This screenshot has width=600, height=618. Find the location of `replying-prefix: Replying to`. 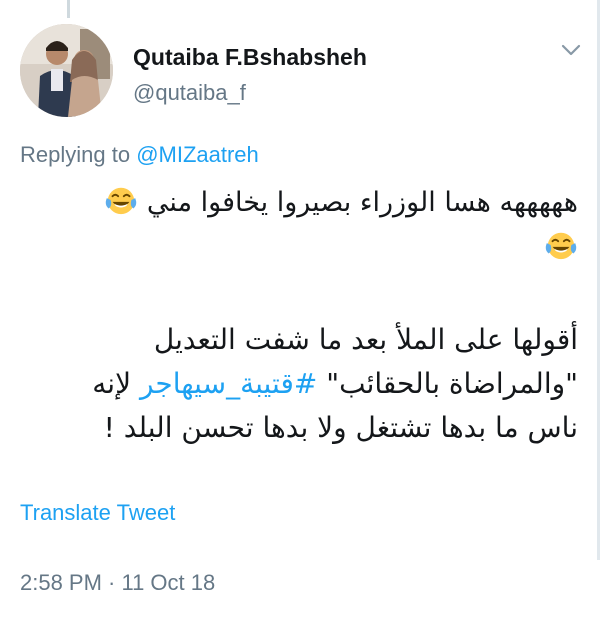

replying-prefix: Replying to is located at coordinates (78, 154).